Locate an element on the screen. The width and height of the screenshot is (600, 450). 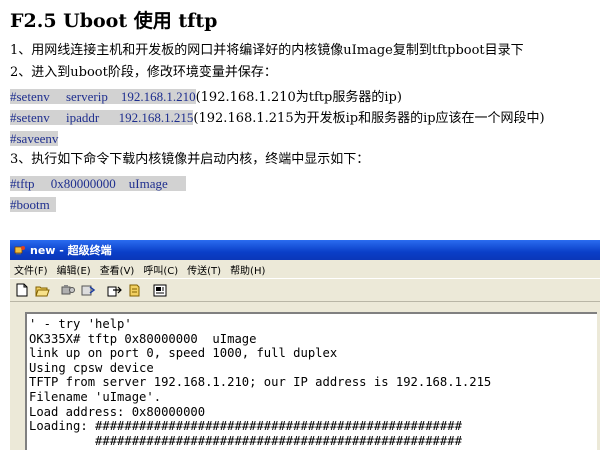
command-line-bootm: #bootm is located at coordinates (33, 205).